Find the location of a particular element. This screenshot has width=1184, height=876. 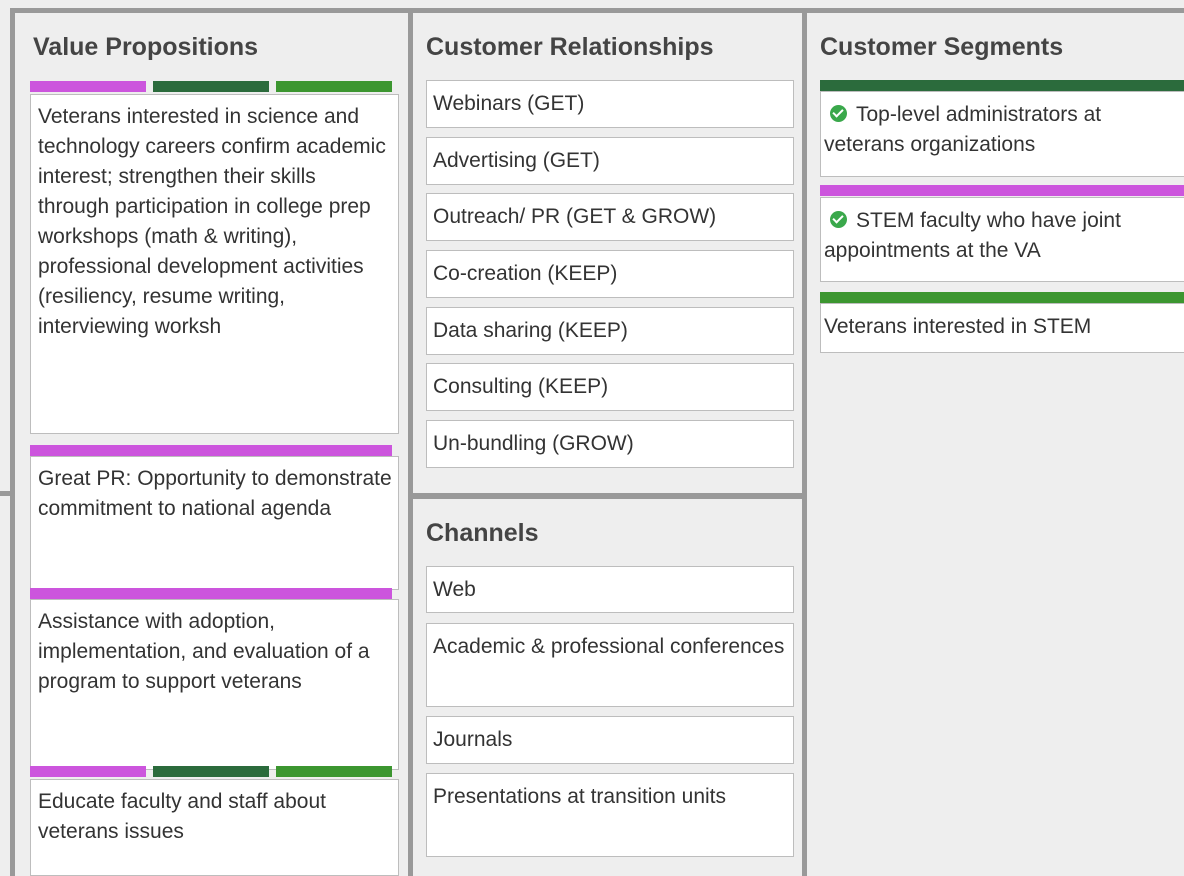

customer-relationship-card: Co-creation (KEEP) is located at coordinates (610, 274).